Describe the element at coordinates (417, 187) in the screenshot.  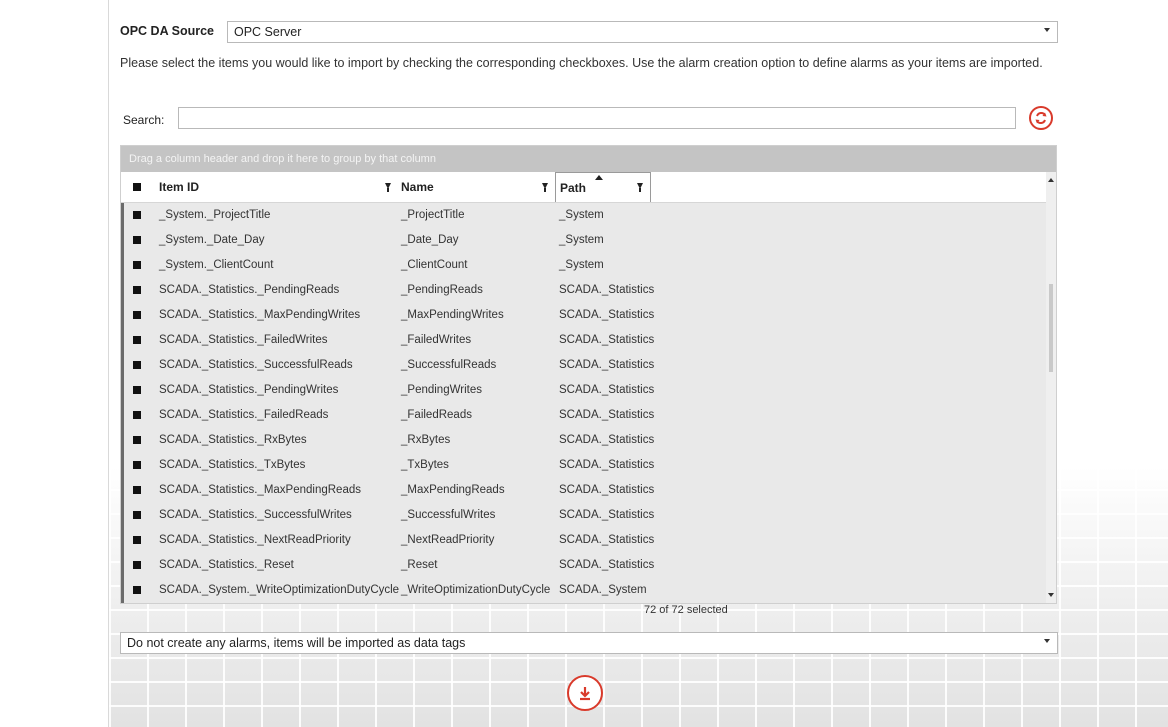
I see `column-label-name: Name` at that location.